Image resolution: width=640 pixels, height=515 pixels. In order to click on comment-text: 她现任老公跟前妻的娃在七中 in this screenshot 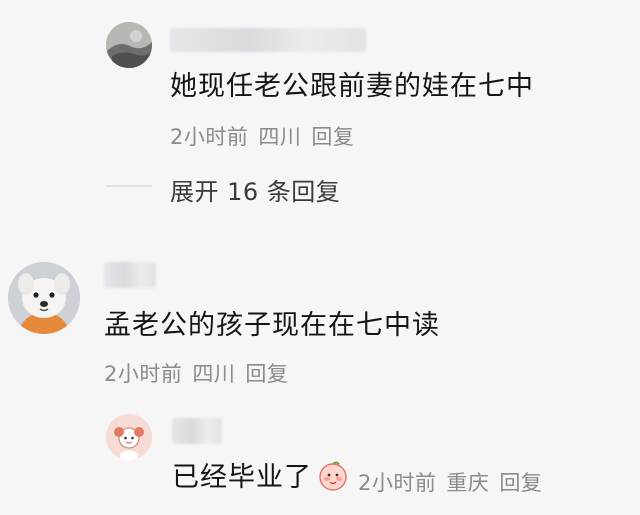, I will do `click(352, 86)`.